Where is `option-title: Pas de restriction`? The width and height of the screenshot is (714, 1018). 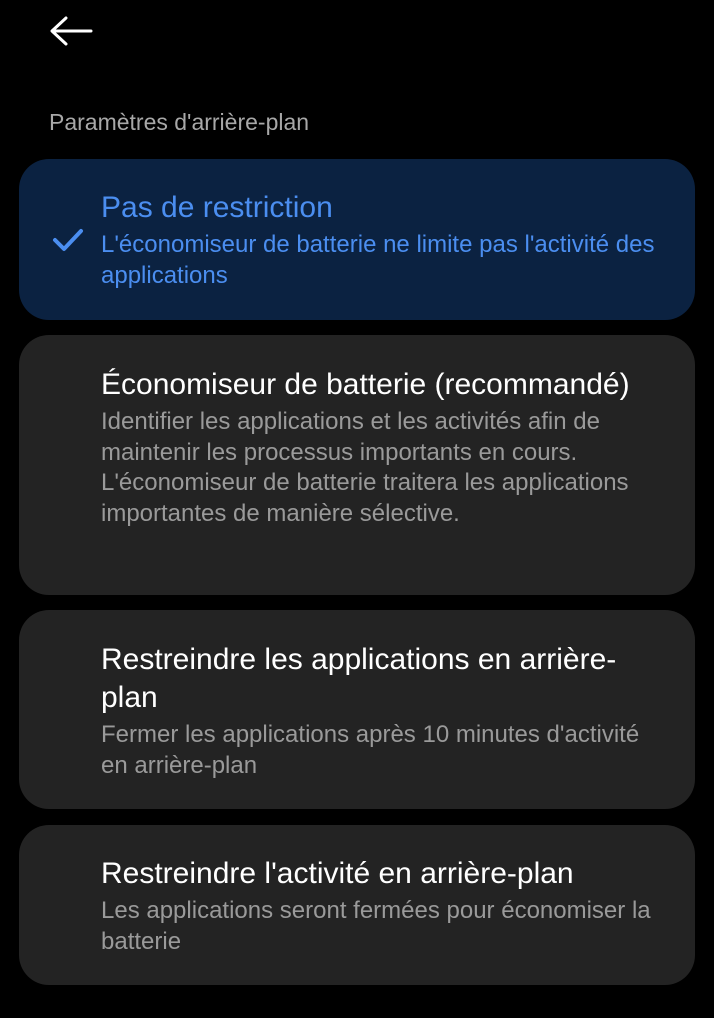
option-title: Pas de restriction is located at coordinates (217, 207).